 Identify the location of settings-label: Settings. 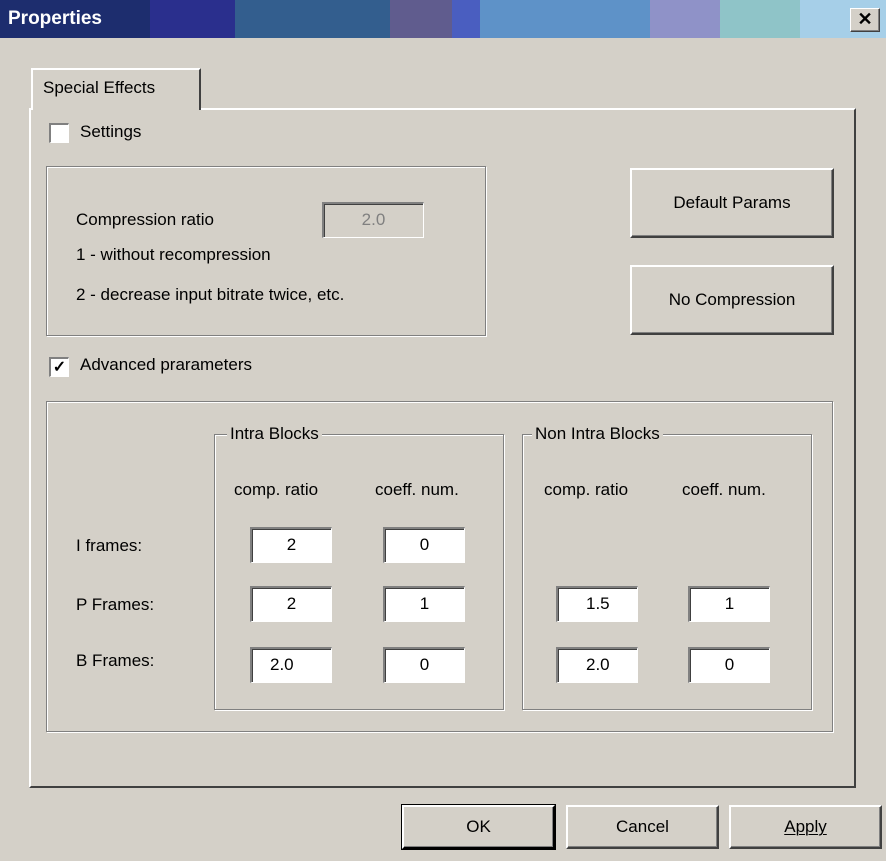
(111, 131).